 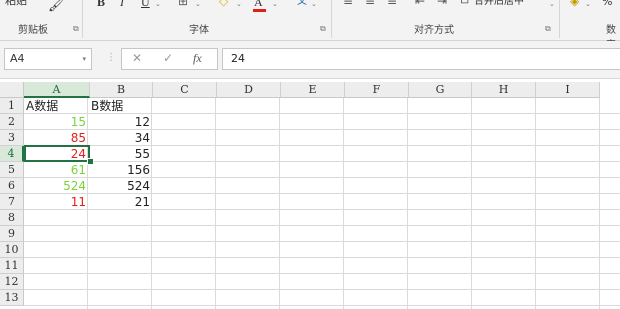 What do you see at coordinates (84, 59) in the screenshot?
I see `name-box-dropdown-icon: ▾` at bounding box center [84, 59].